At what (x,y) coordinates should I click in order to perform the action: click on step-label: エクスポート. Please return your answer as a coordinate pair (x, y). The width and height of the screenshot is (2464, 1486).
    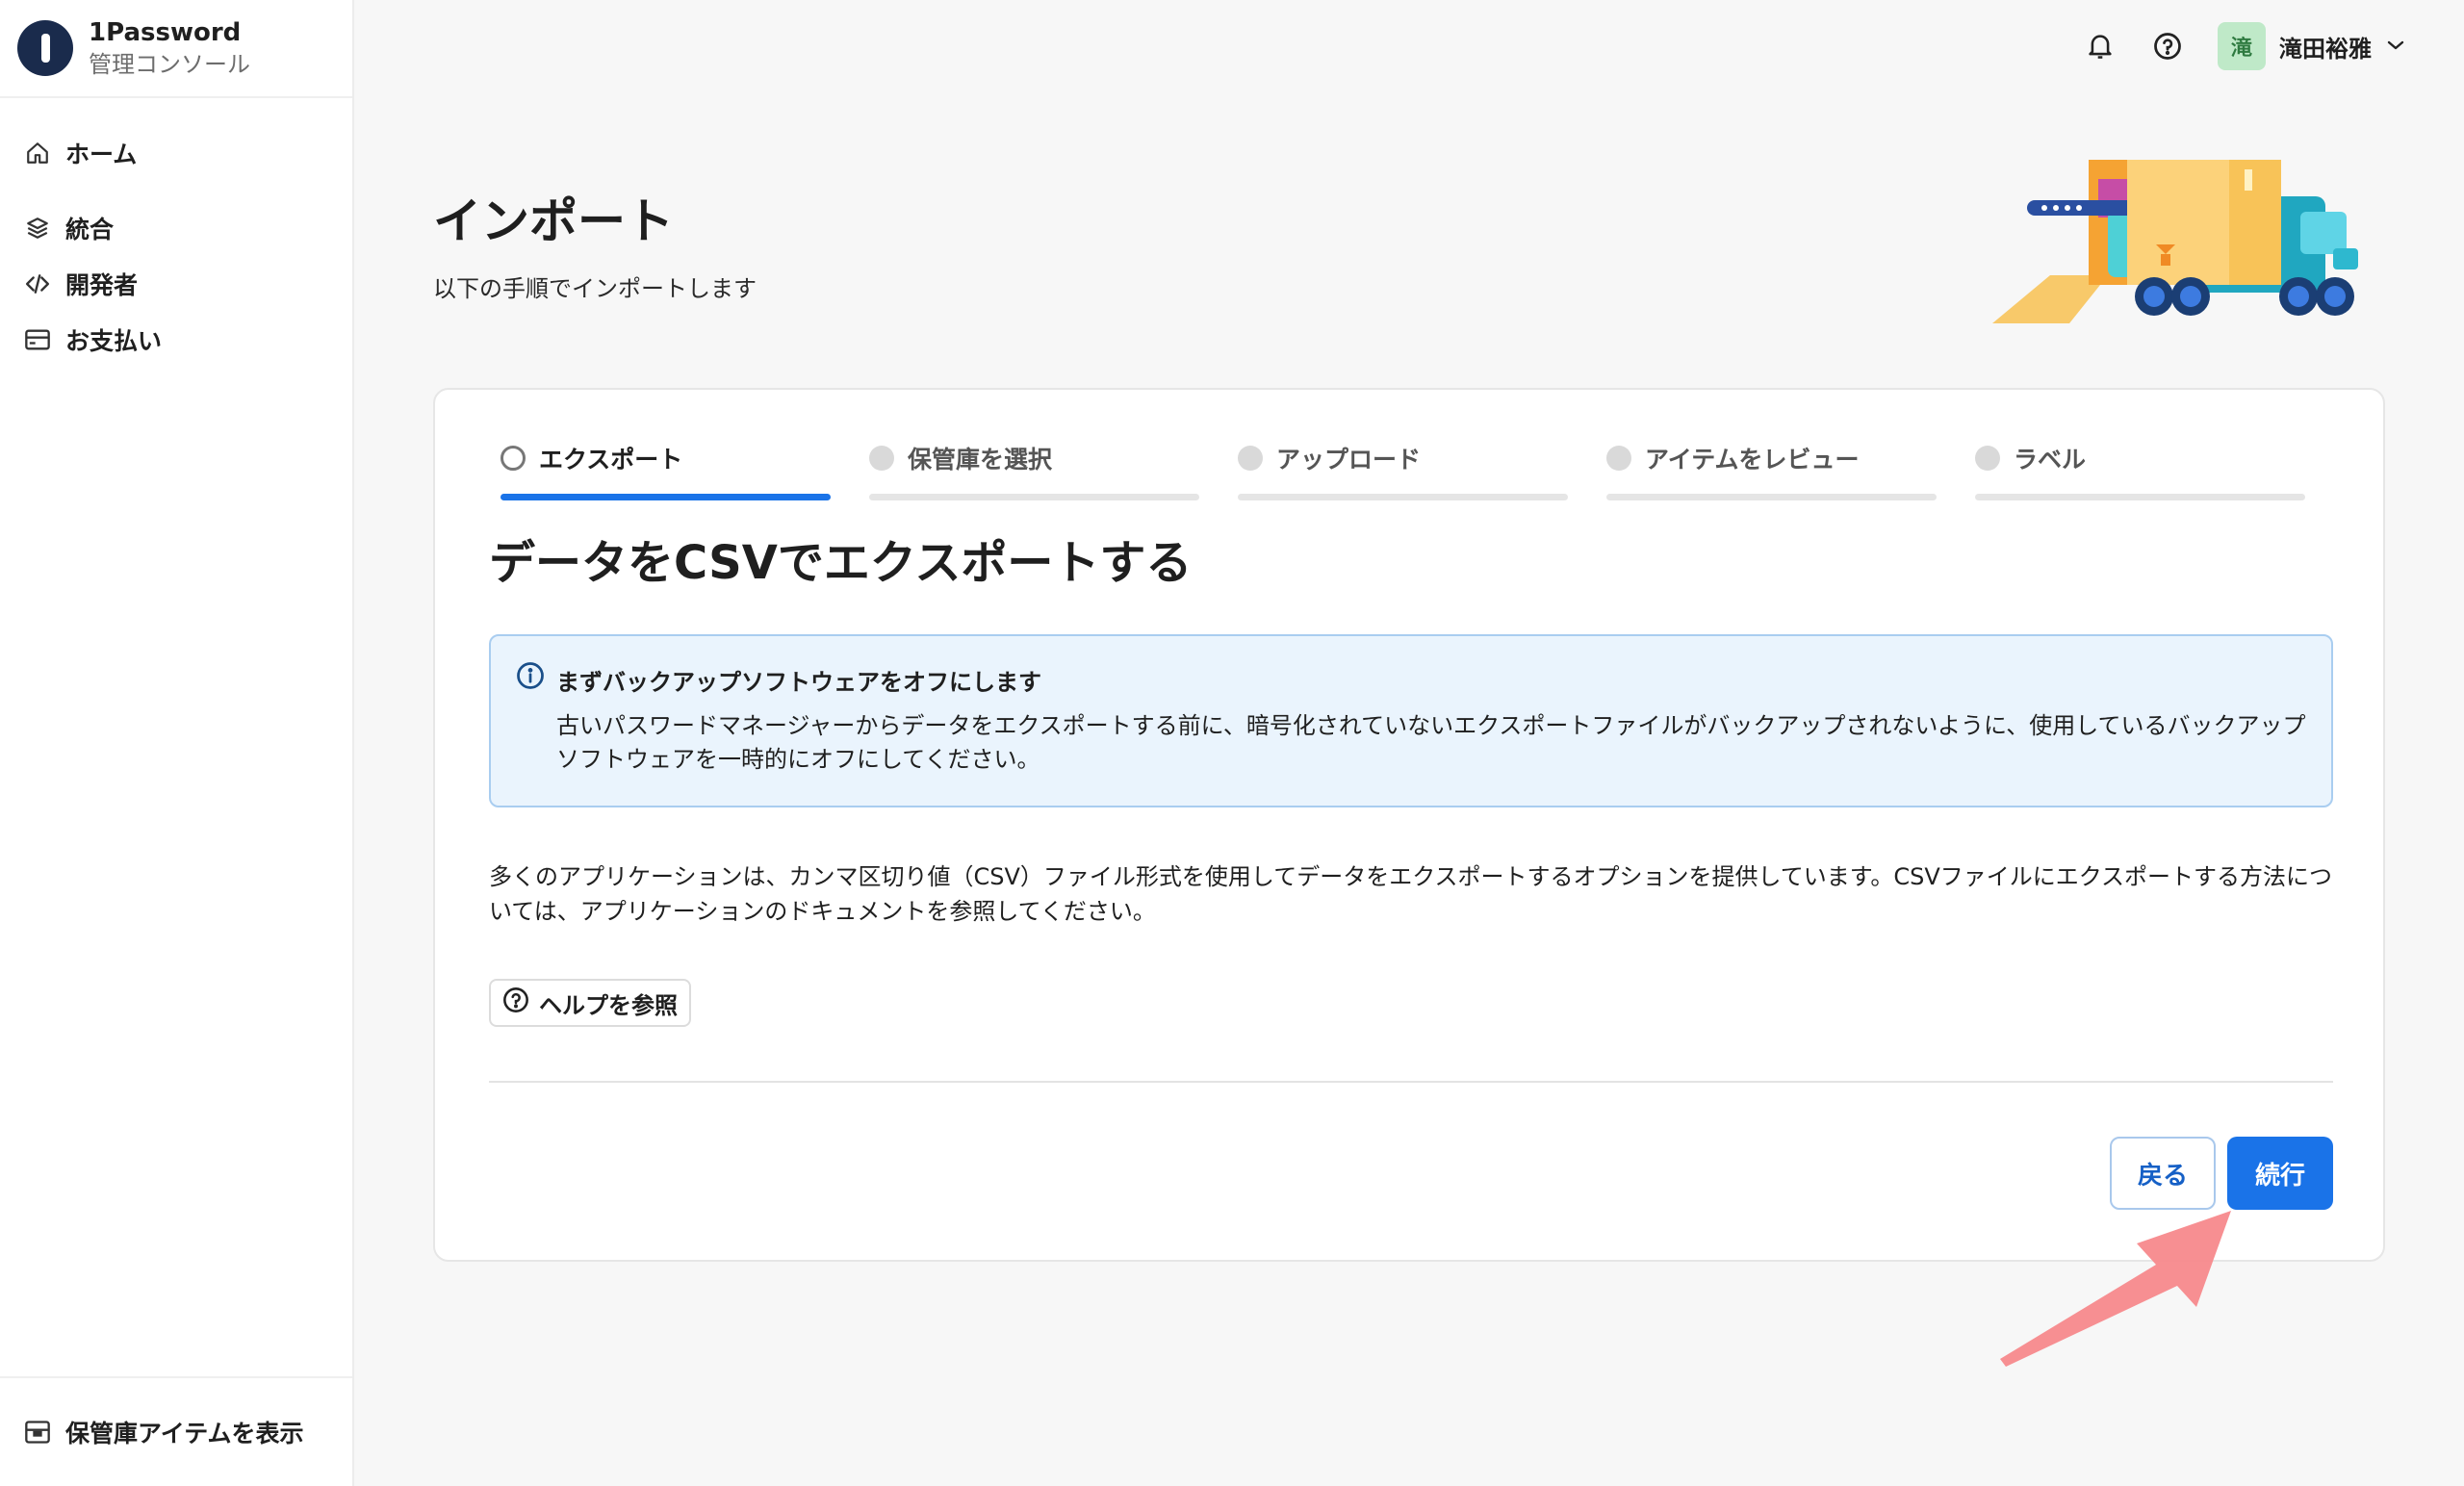
    Looking at the image, I should click on (611, 460).